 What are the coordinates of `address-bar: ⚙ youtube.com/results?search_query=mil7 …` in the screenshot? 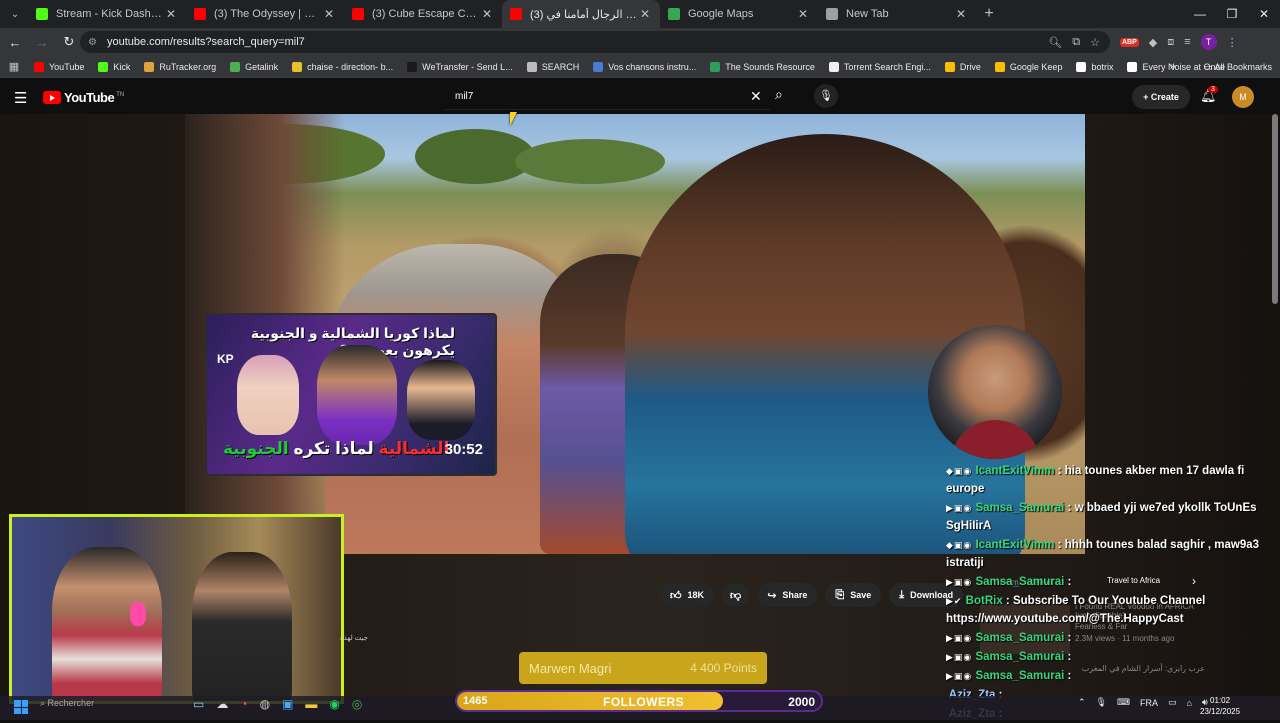 It's located at (595, 42).